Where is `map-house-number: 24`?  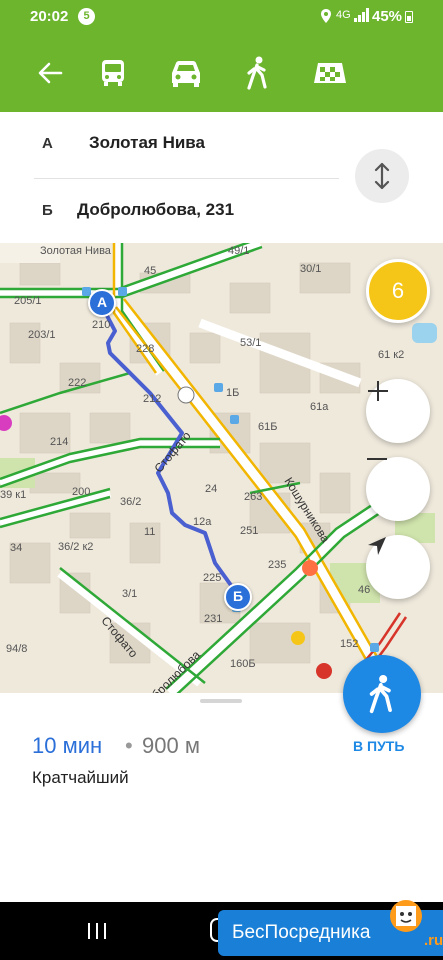
map-house-number: 24 is located at coordinates (211, 489).